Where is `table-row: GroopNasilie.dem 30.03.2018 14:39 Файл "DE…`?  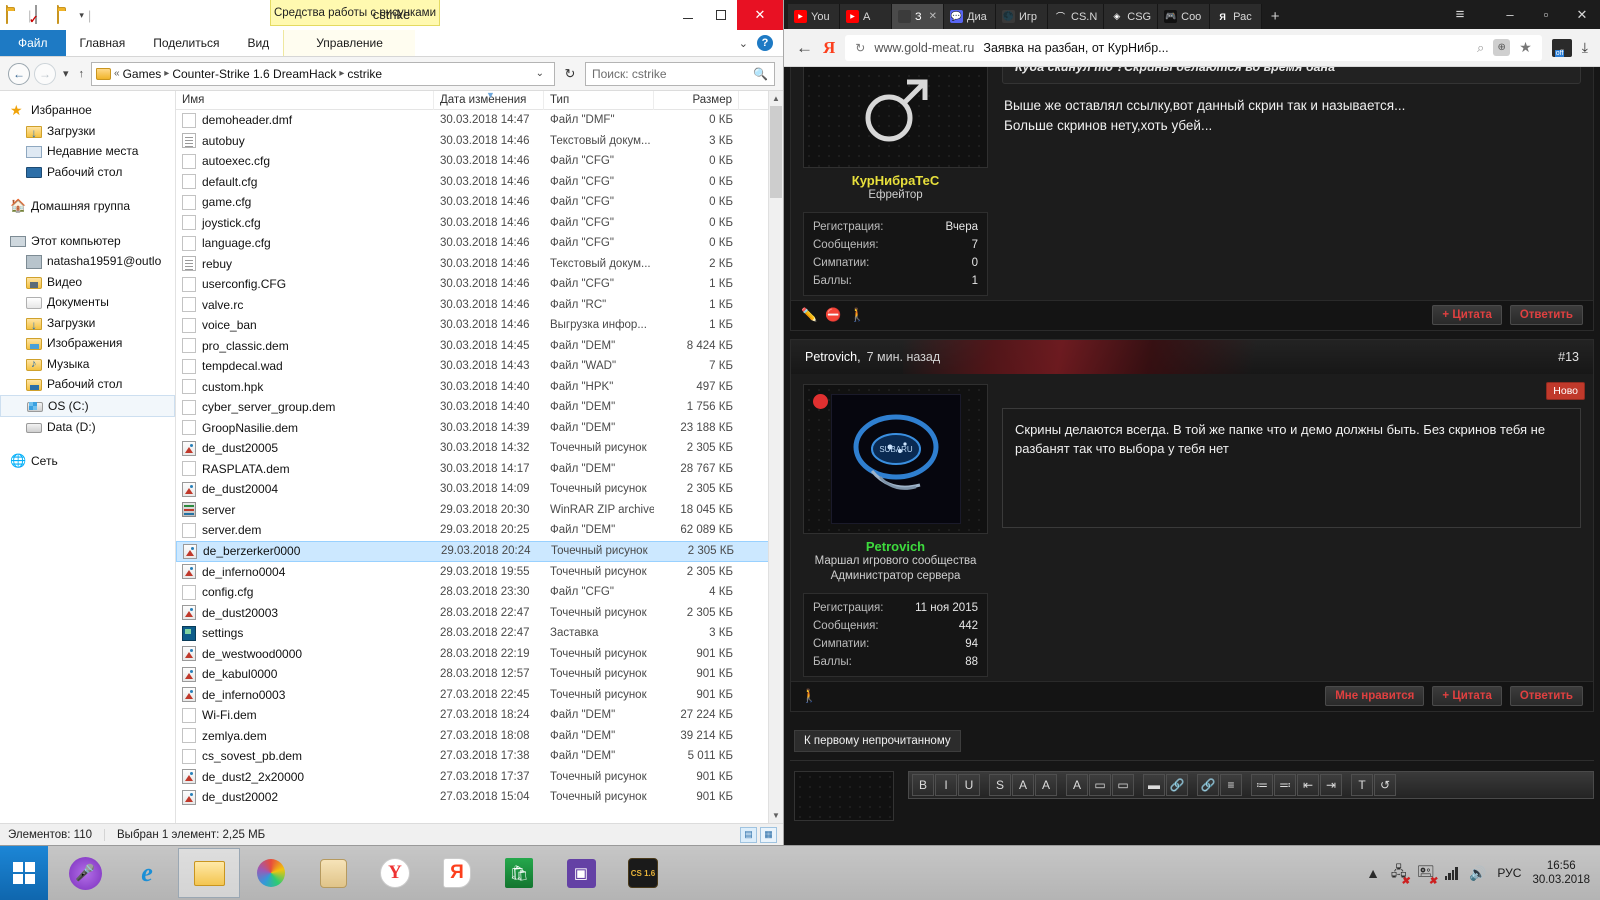 table-row: GroopNasilie.dem 30.03.2018 14:39 Файл "DE… is located at coordinates (479, 428).